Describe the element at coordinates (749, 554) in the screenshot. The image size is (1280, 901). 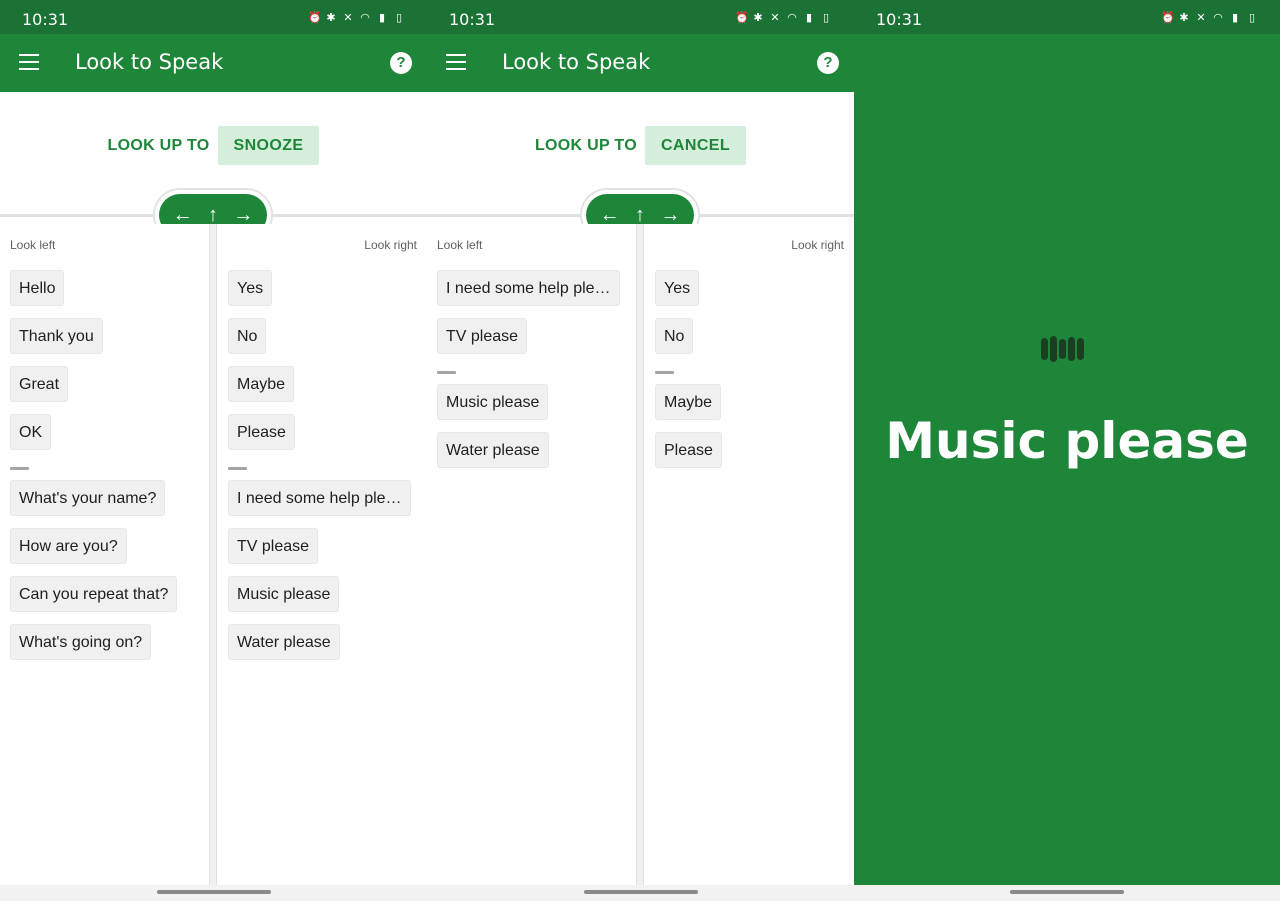
I see `right-column: Look right Yes No Maybe Please` at that location.